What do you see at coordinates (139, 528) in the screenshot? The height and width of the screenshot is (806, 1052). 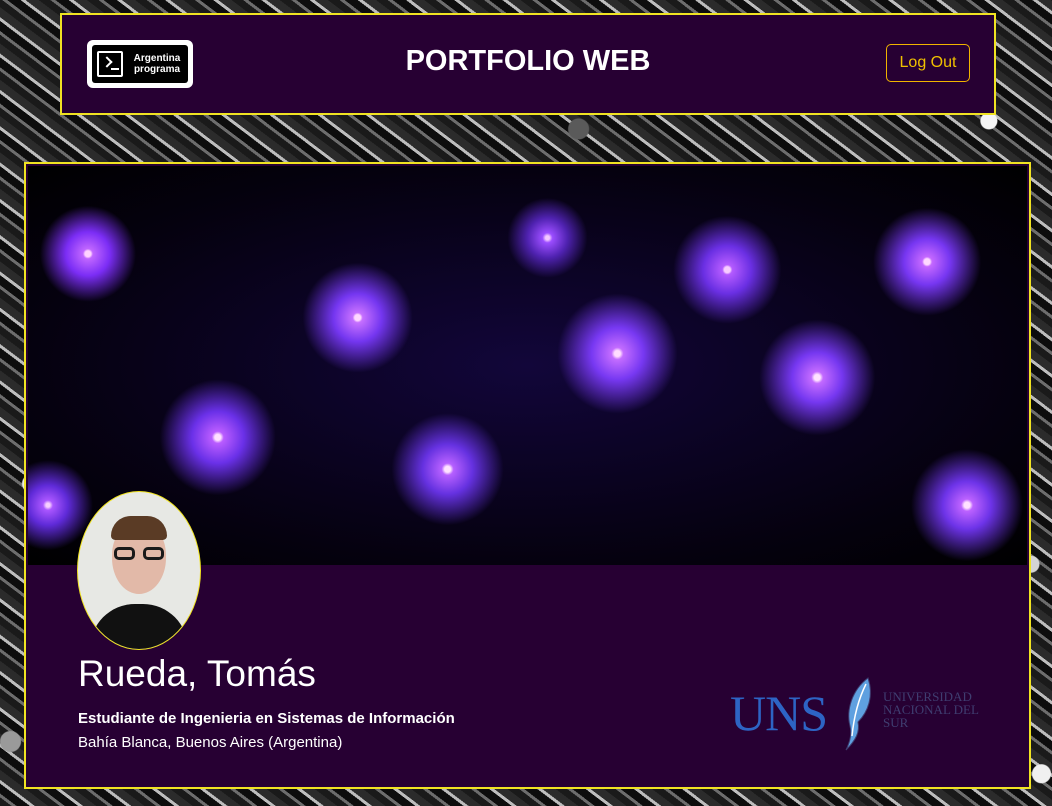 I see `avatar-hair` at bounding box center [139, 528].